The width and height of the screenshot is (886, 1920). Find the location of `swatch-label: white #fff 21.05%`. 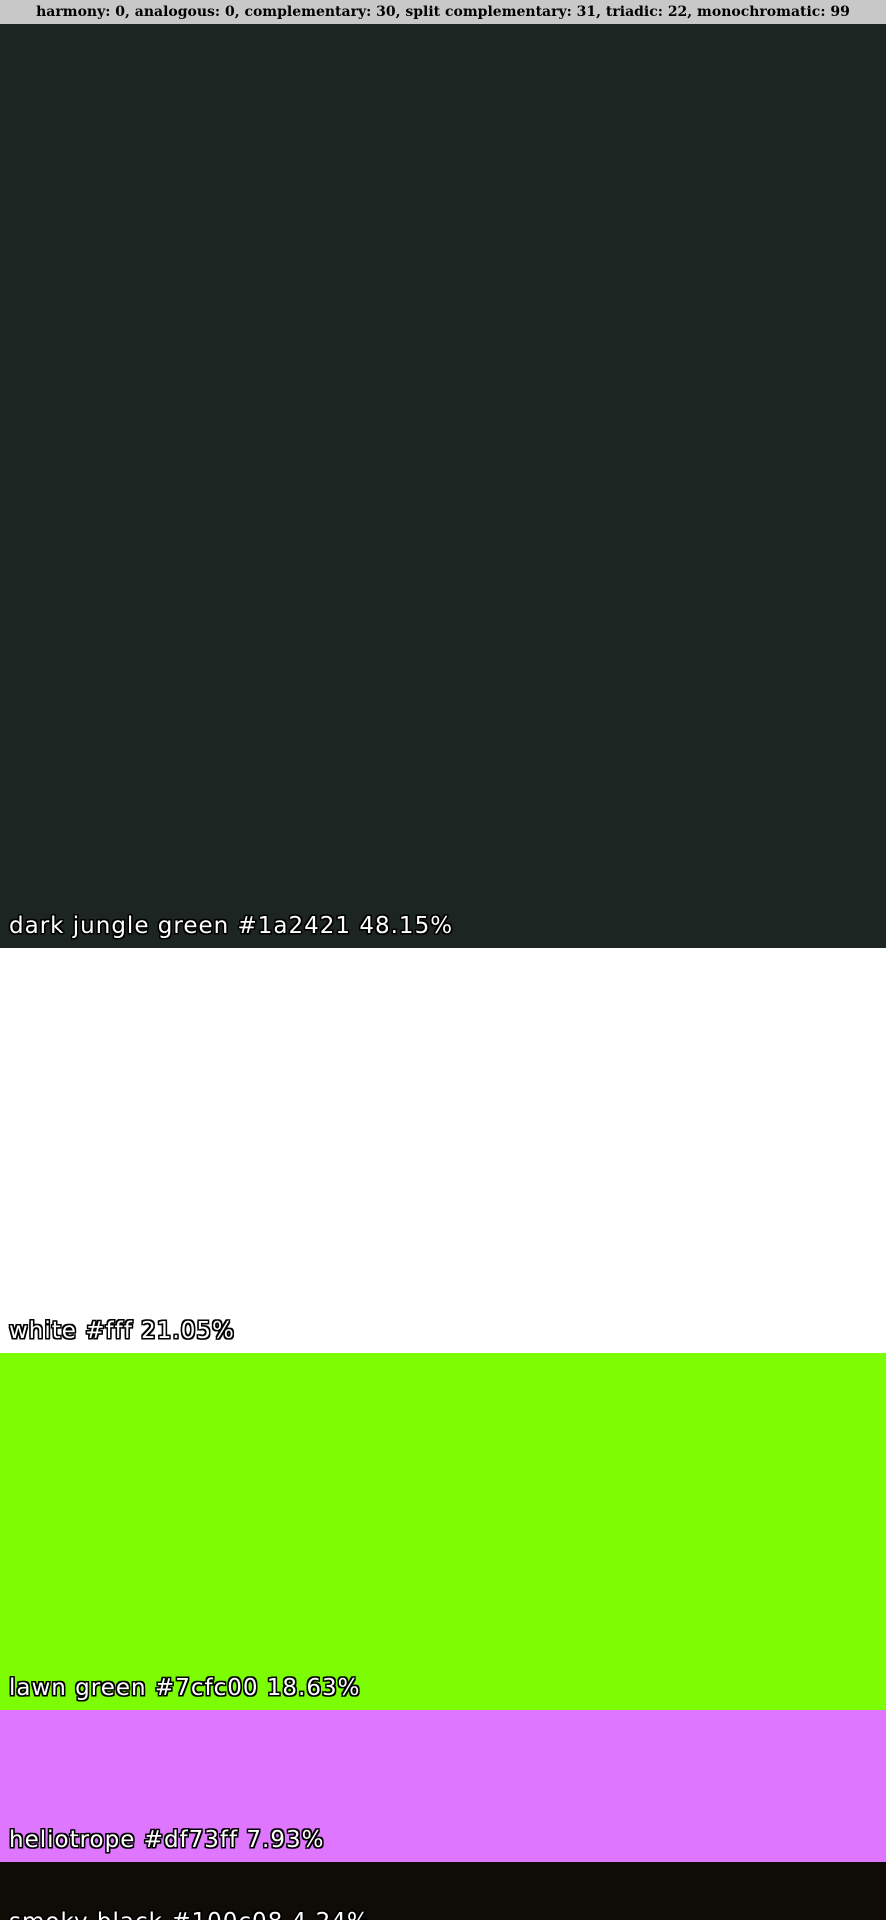

swatch-label: white #fff 21.05% is located at coordinates (122, 1331).